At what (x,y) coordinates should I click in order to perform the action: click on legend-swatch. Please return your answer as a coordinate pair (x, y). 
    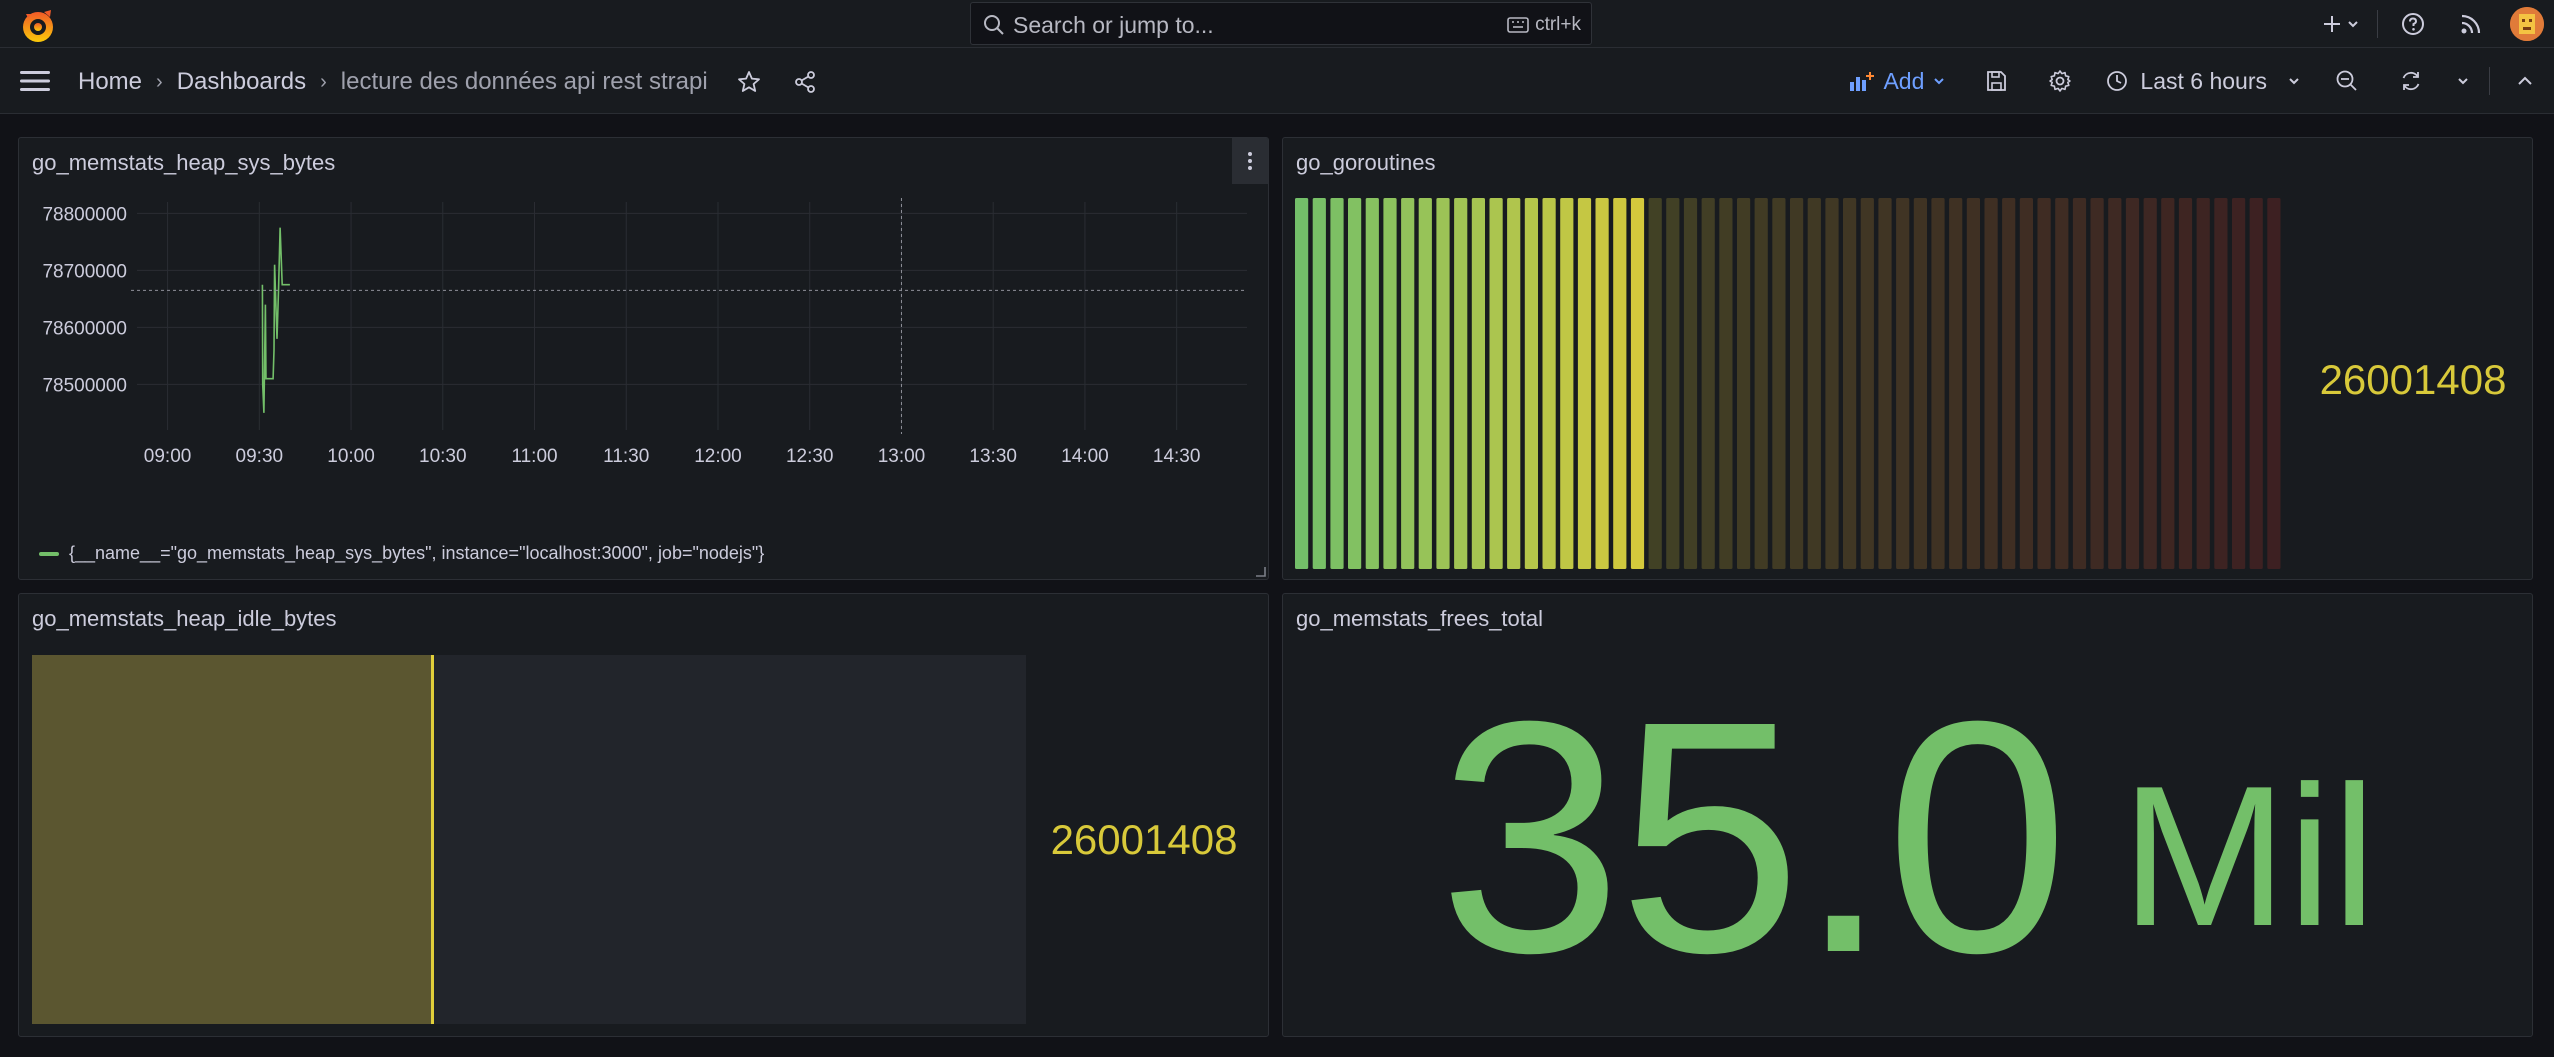
    Looking at the image, I should click on (49, 553).